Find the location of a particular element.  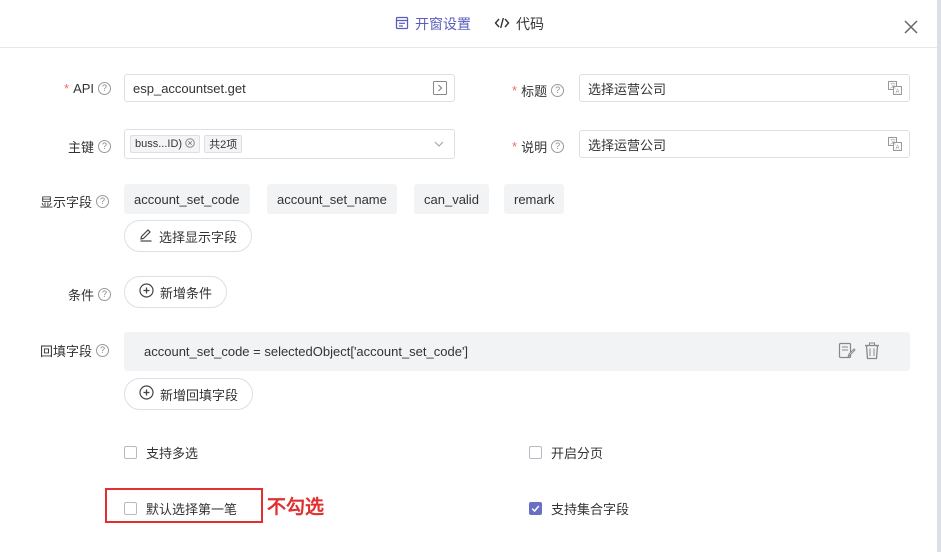

chevron-down-icon is located at coordinates (440, 145).